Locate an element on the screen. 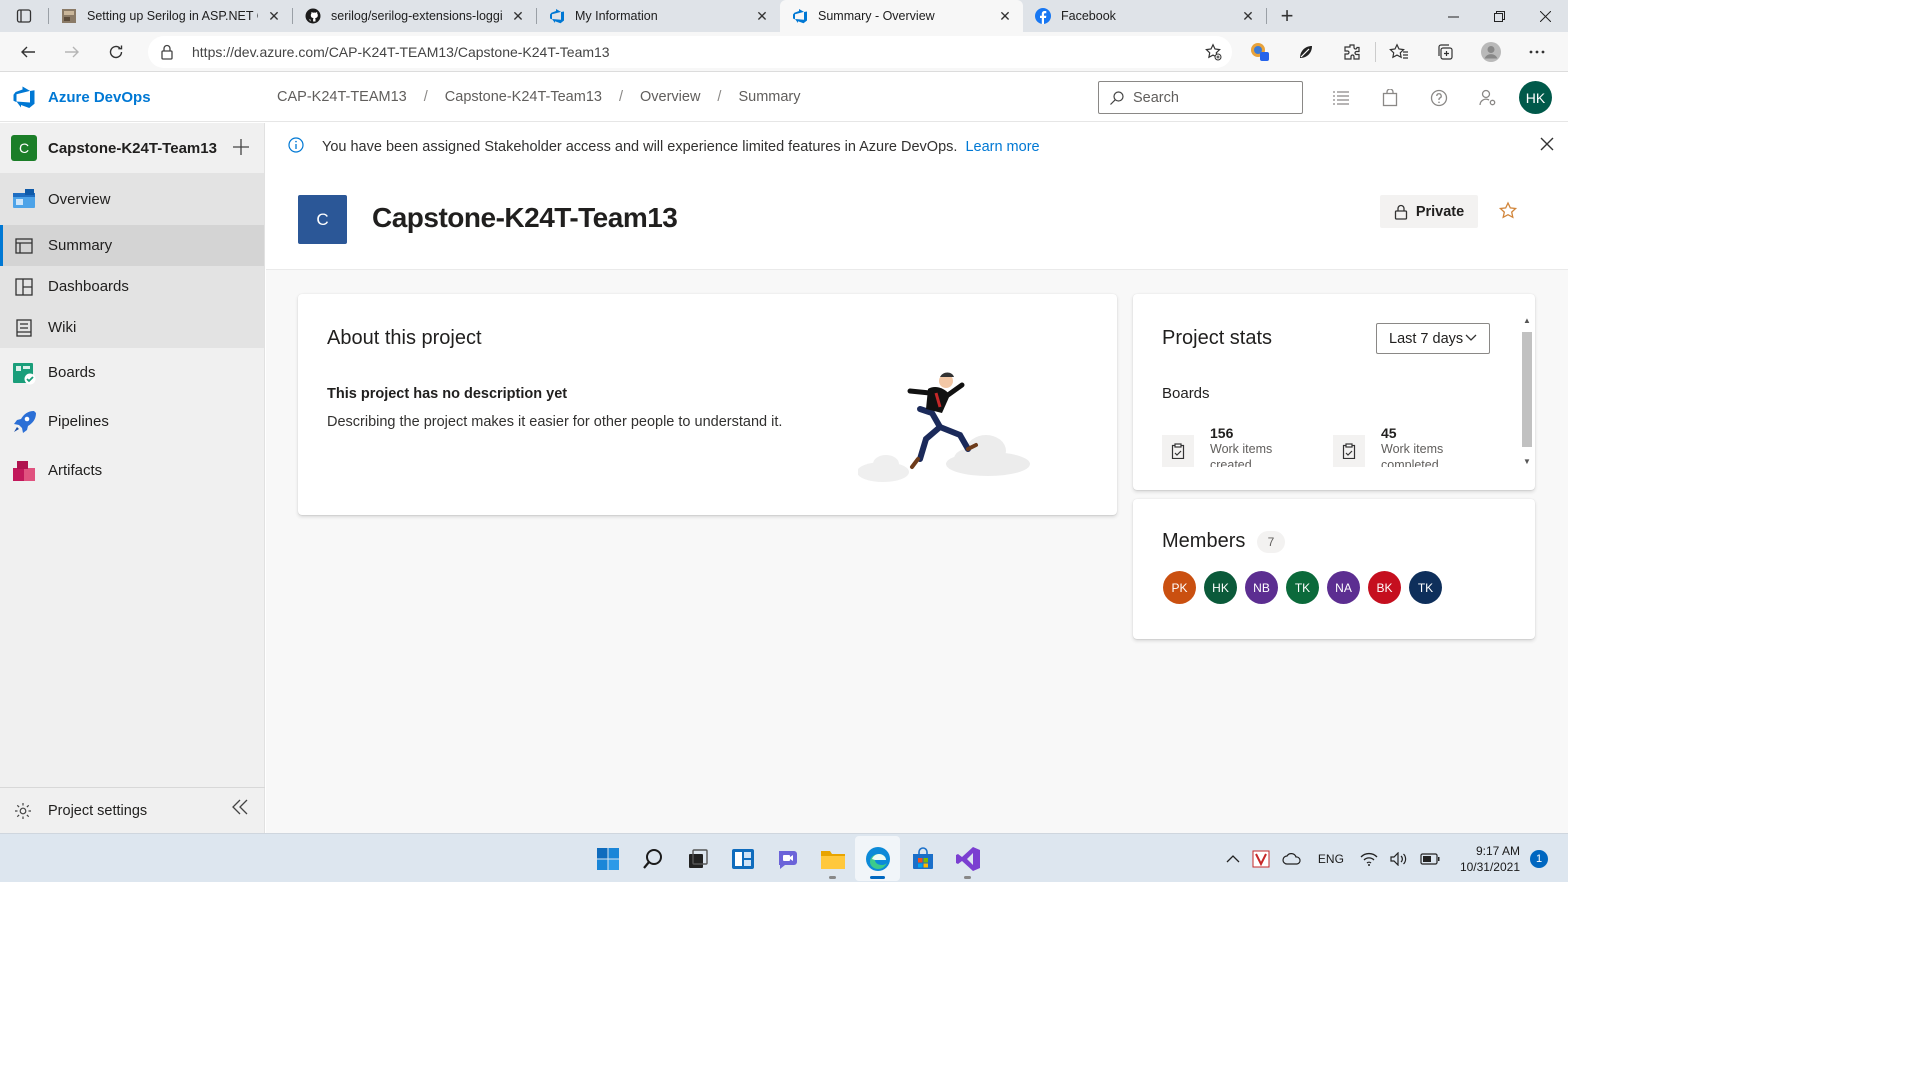 The height and width of the screenshot is (1080, 1920). learn-more-link: Learn more is located at coordinates (1002, 147).